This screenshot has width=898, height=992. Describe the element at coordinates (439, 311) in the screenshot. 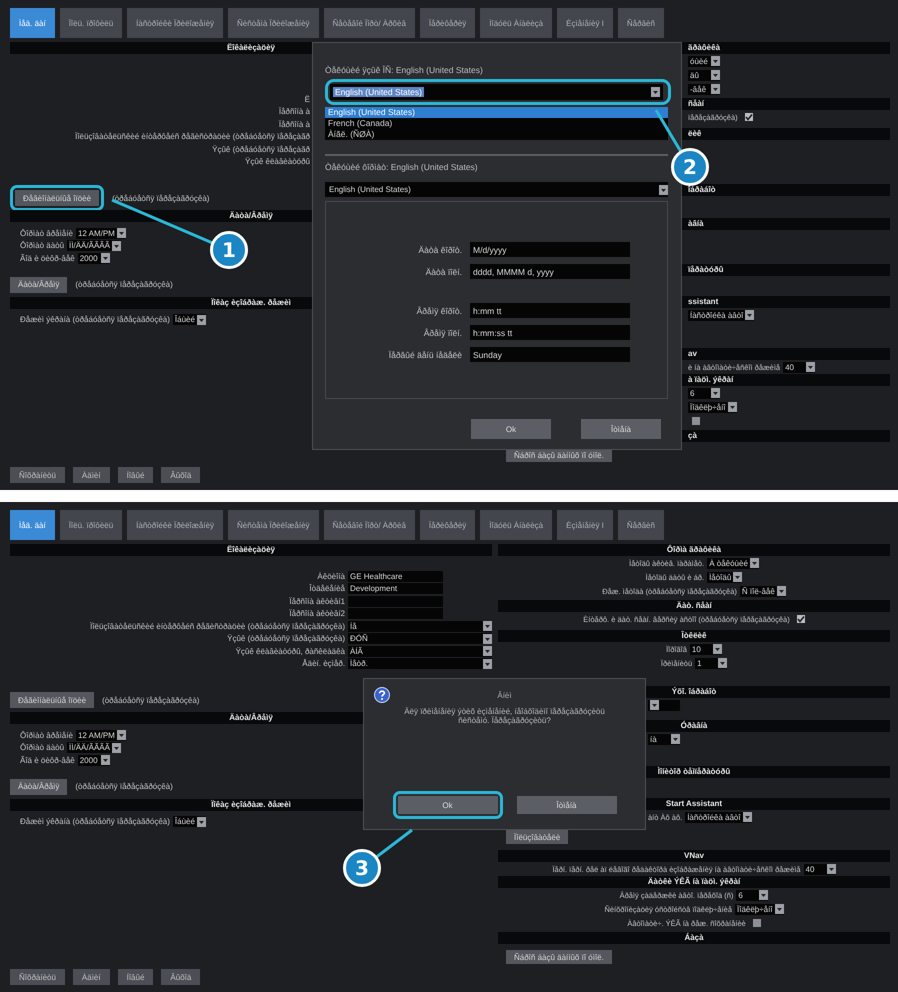

I see `setting-label: Âðåìÿ êîðîò.` at that location.